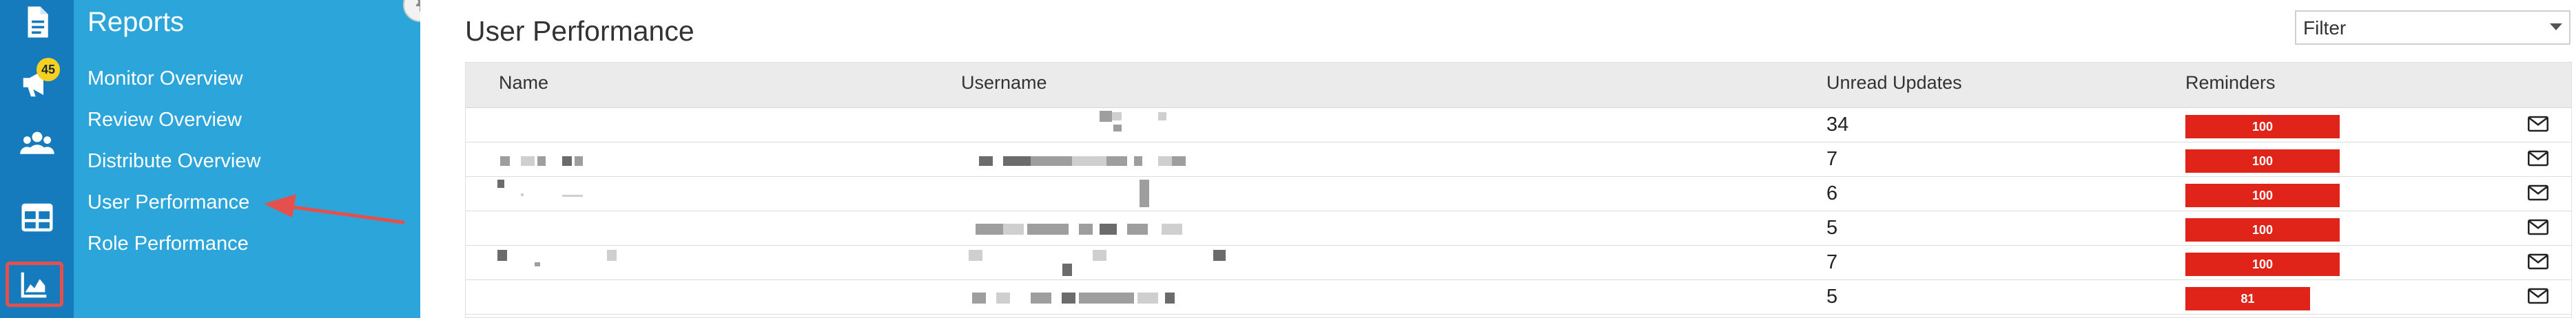 Image resolution: width=2576 pixels, height=318 pixels. What do you see at coordinates (37, 82) in the screenshot?
I see `rail-announcements-button` at bounding box center [37, 82].